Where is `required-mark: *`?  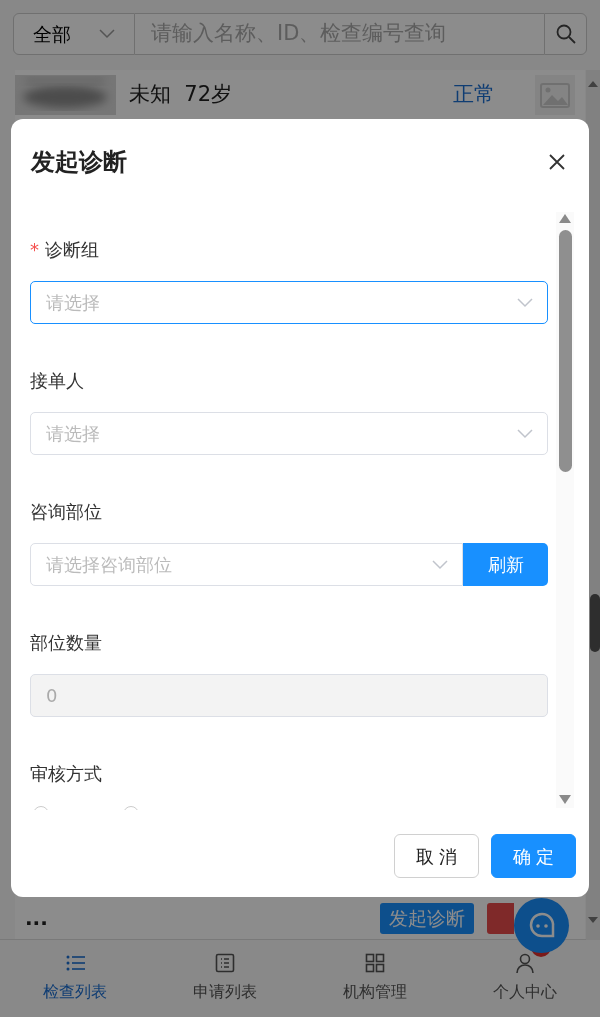
required-mark: * is located at coordinates (34, 250).